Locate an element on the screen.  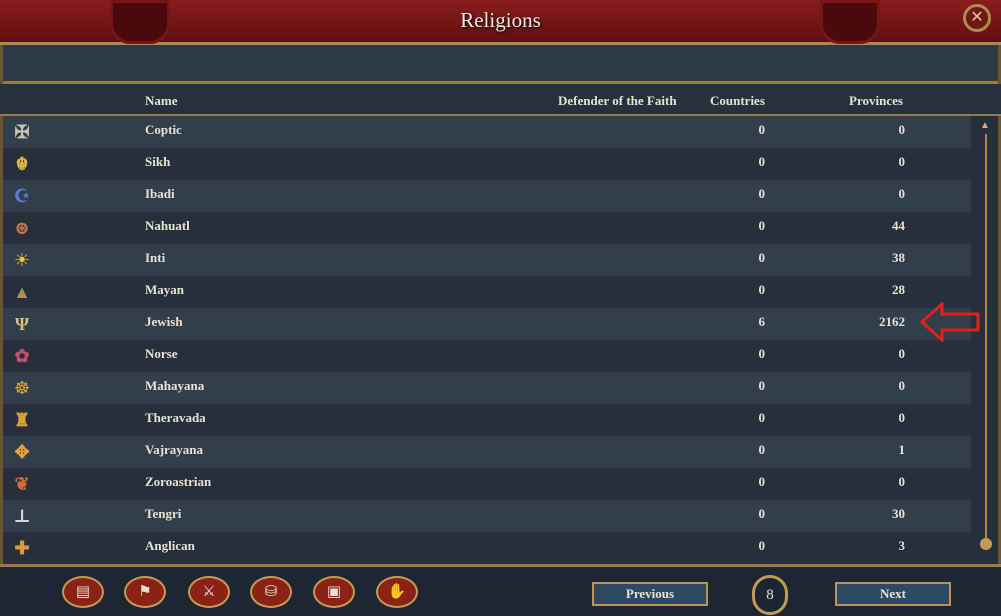
religion-name: Tengri is located at coordinates (163, 513).